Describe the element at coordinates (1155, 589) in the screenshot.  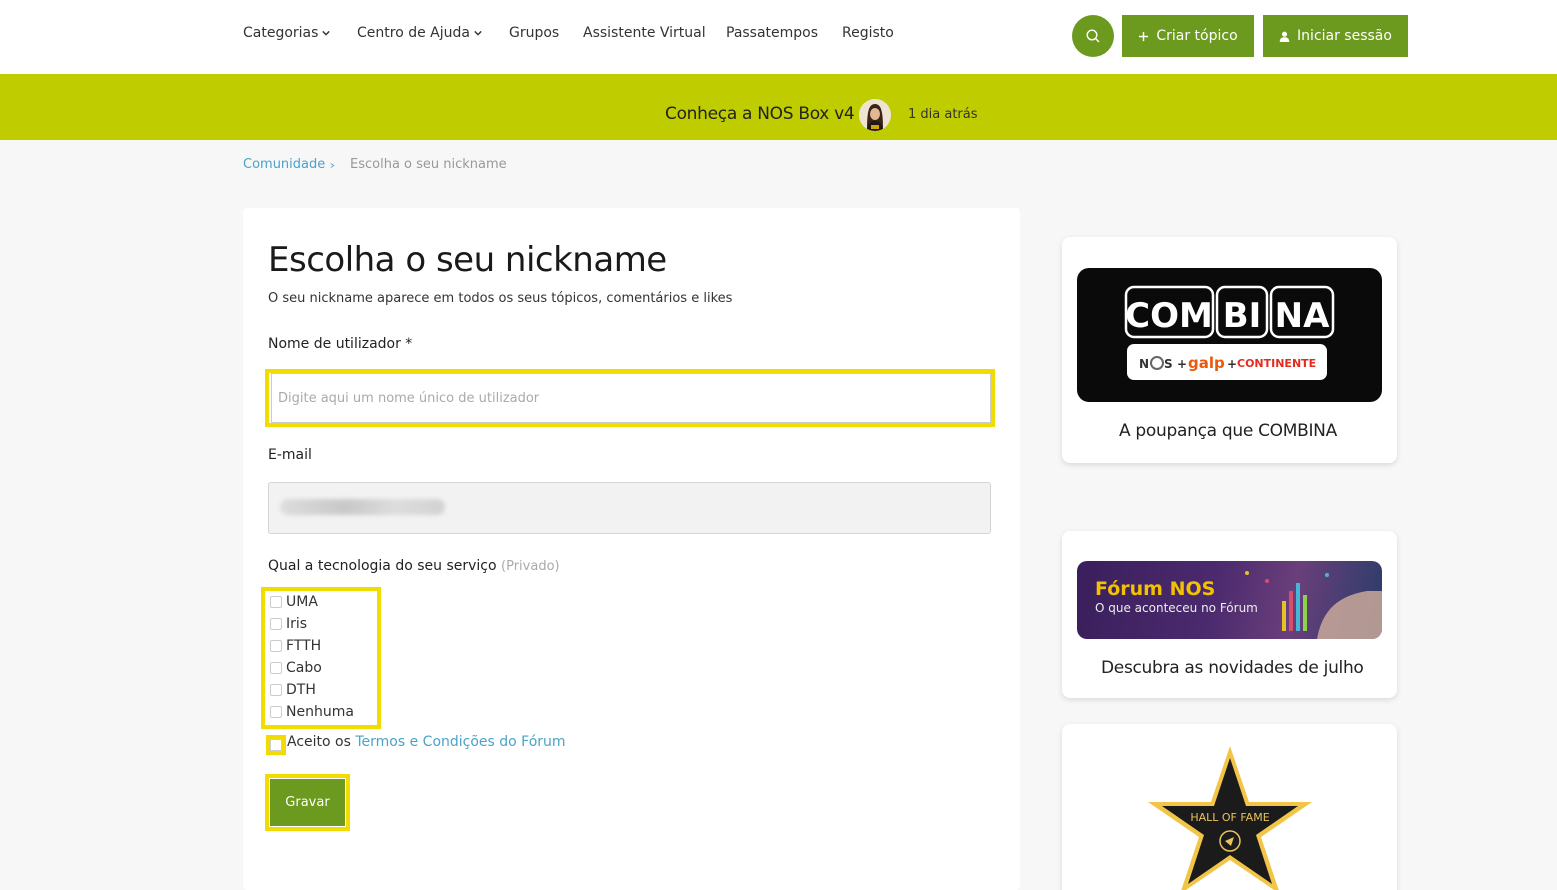
I see `forum-banner-title: Fórum NOS` at that location.